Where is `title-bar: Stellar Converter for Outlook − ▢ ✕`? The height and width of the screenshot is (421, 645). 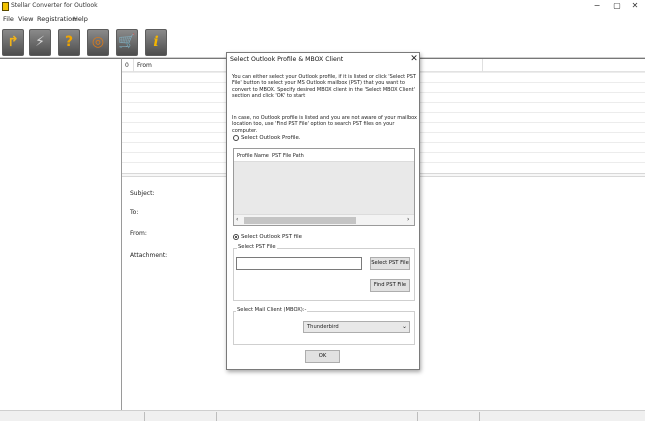 title-bar: Stellar Converter for Outlook − ▢ ✕ is located at coordinates (322, 6).